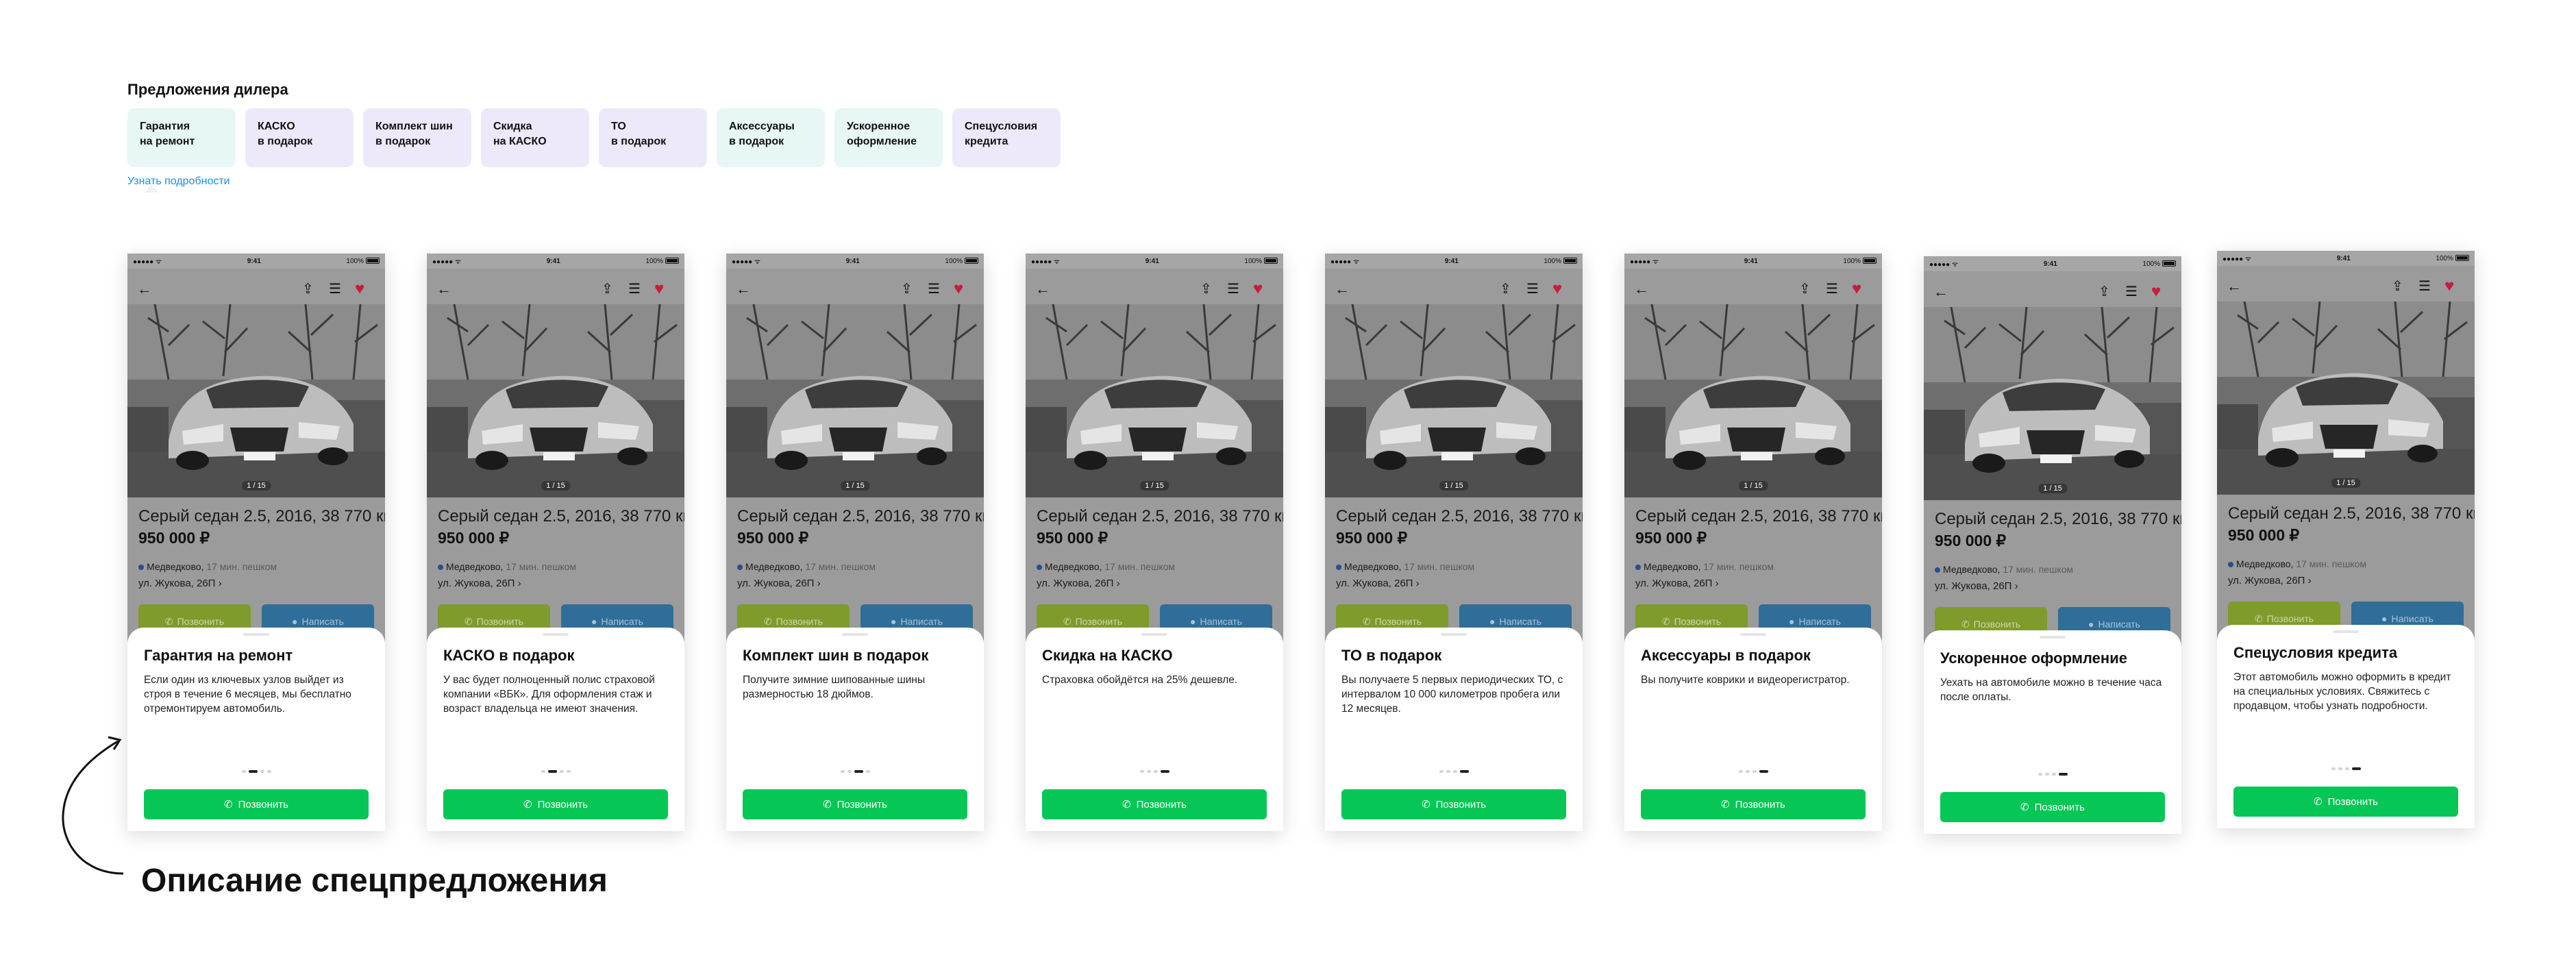  I want to click on signal-icon: ●●●●● ᯤ, so click(746, 262).